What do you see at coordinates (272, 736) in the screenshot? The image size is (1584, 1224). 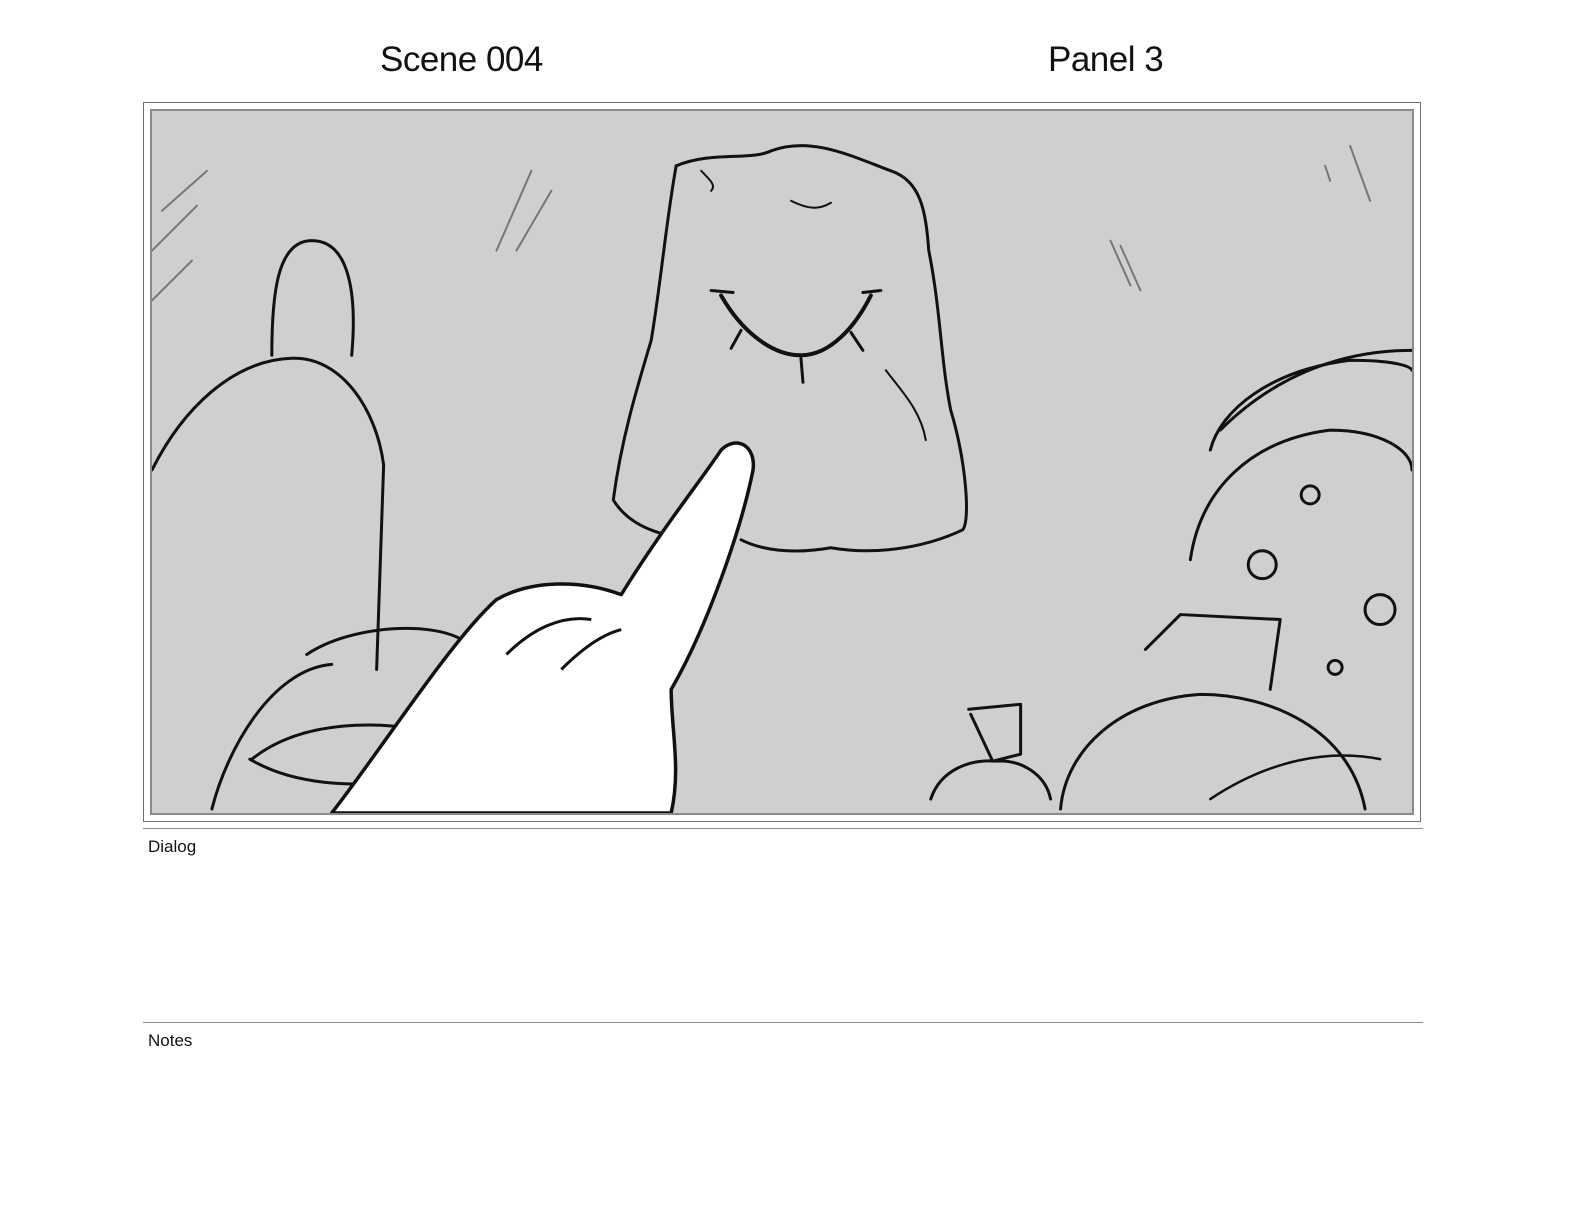 I see `bowl-left-edge-sketch` at bounding box center [272, 736].